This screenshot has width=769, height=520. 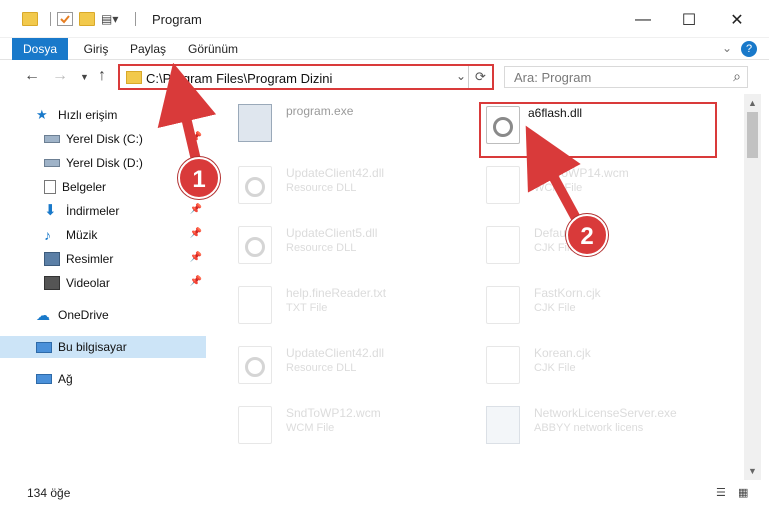 What do you see at coordinates (737, 76) in the screenshot?
I see `search-icon: ⌕` at bounding box center [737, 76].